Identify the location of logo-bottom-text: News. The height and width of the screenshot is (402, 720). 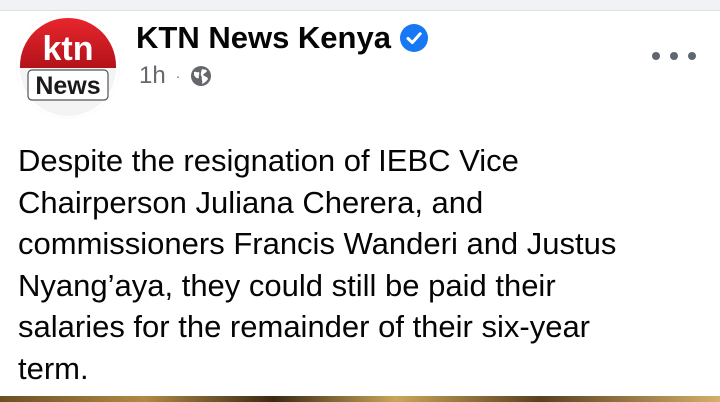
(67, 86).